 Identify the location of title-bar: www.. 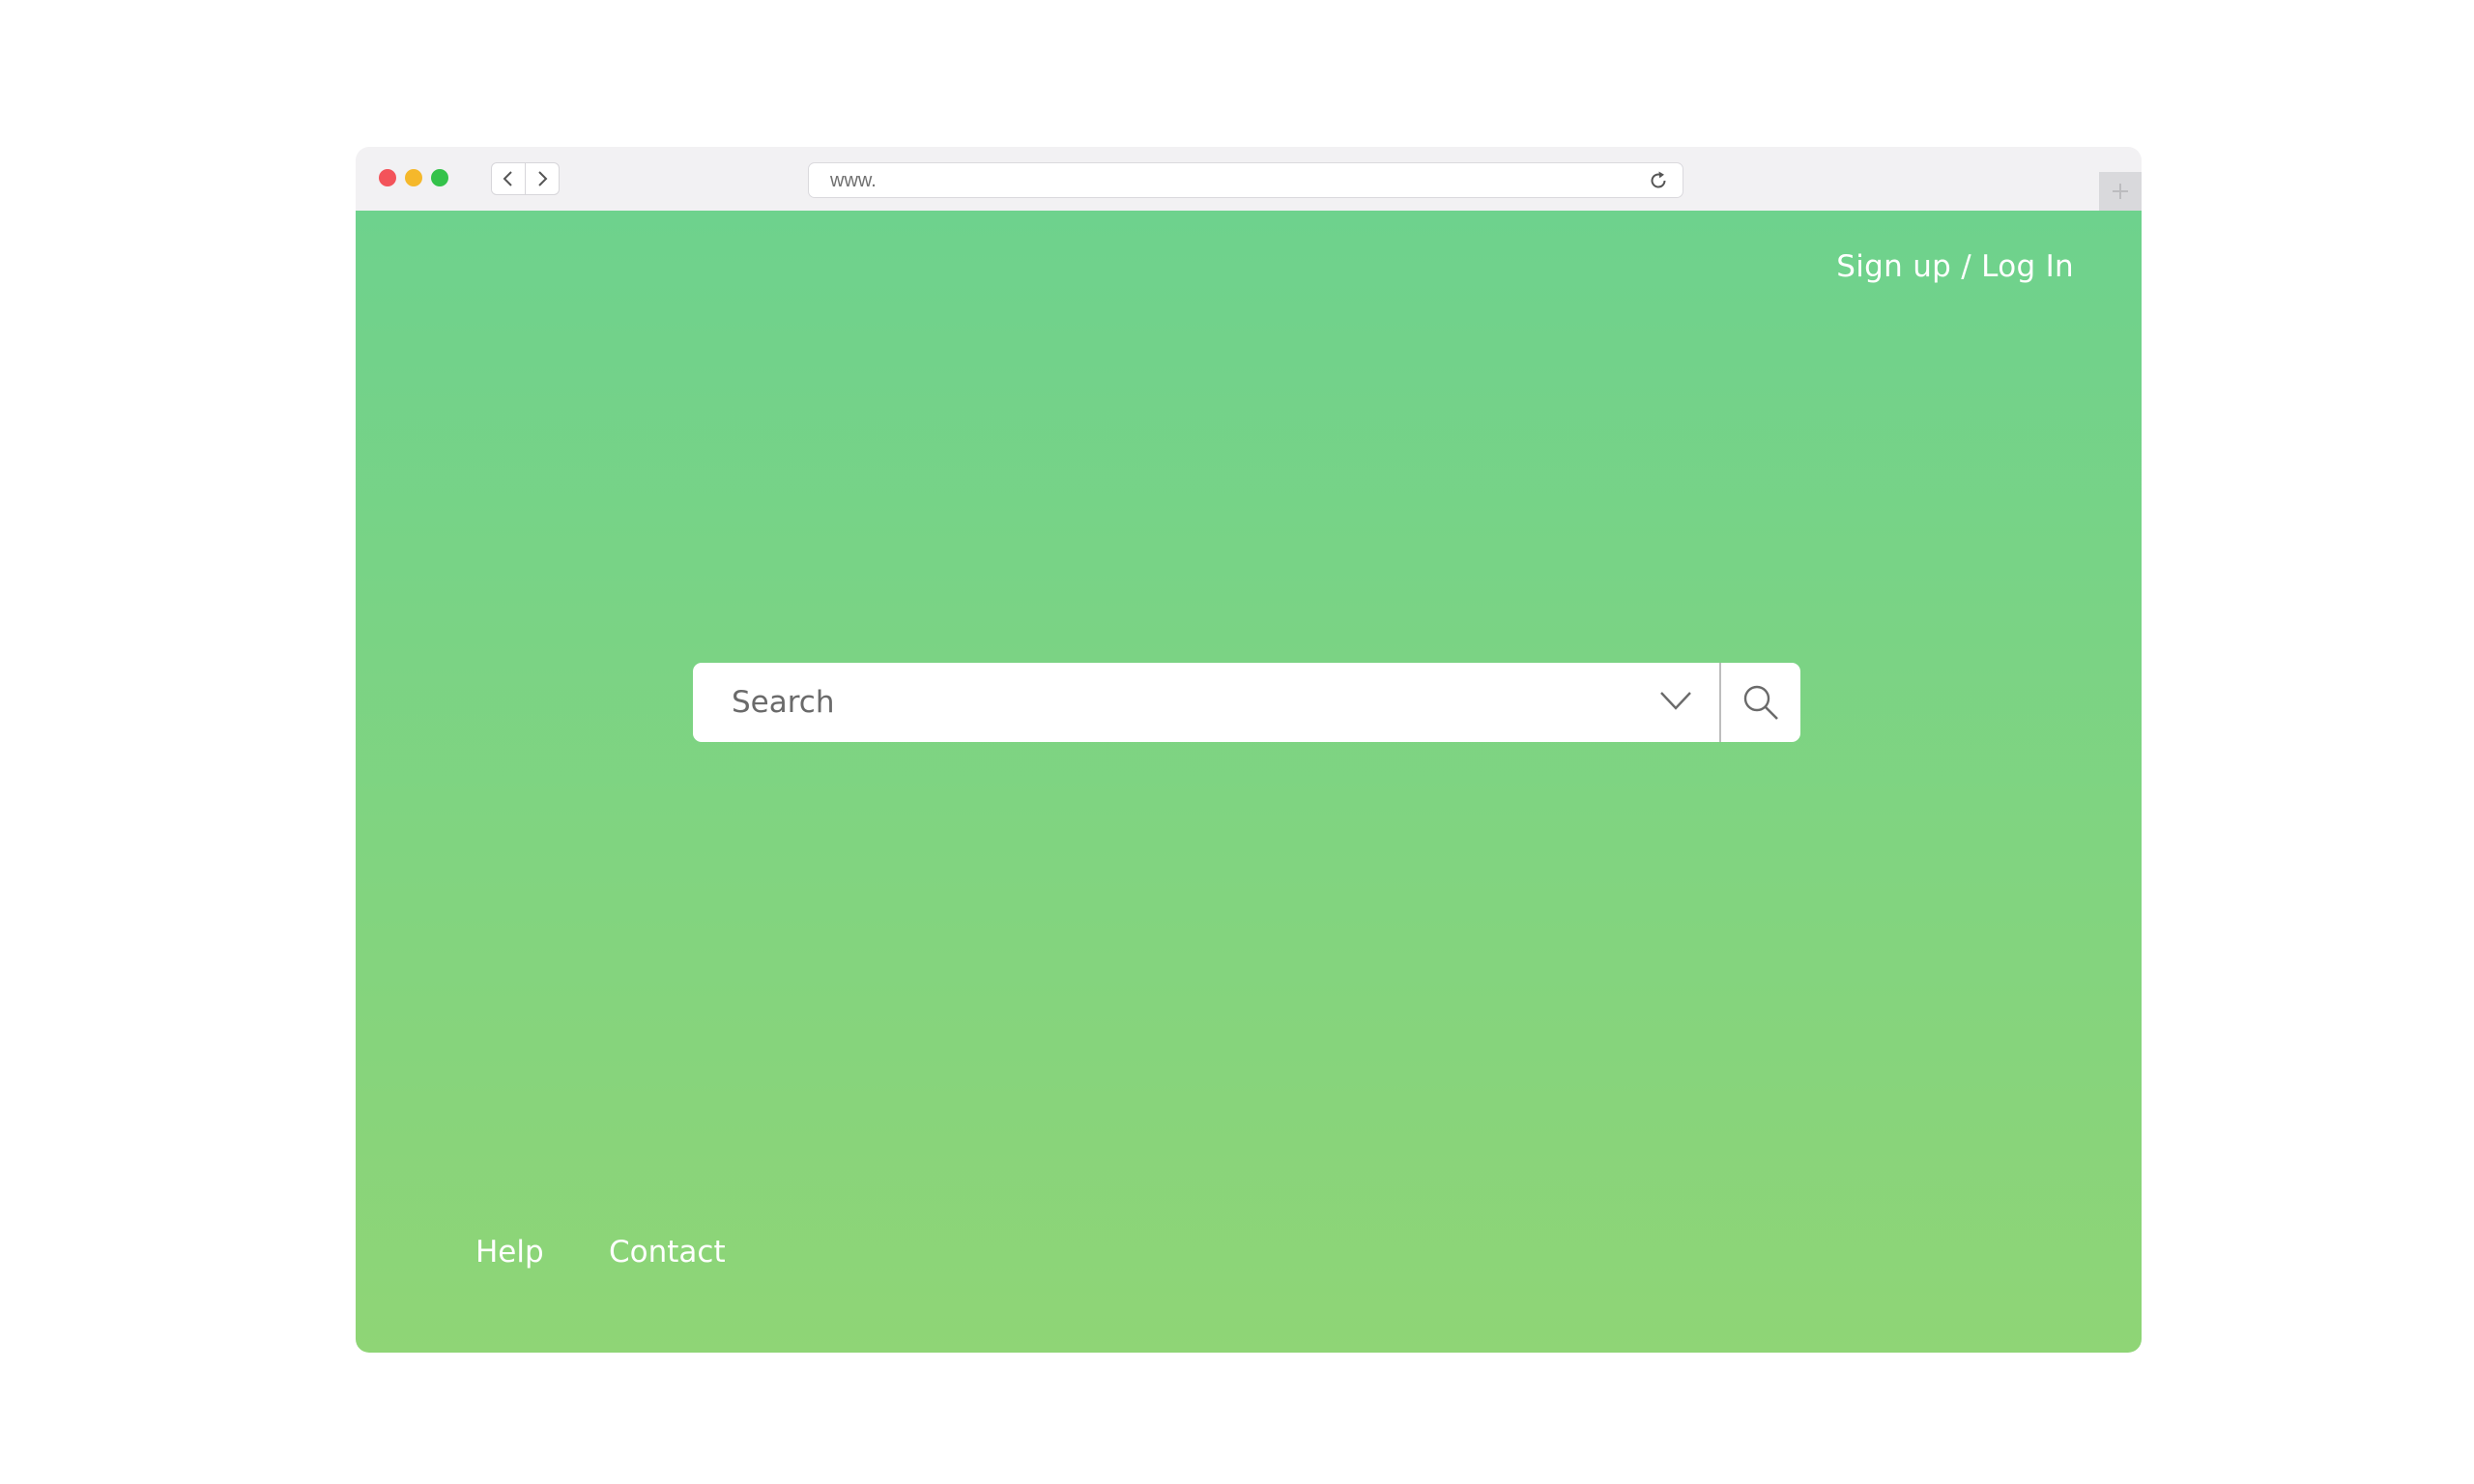
(1249, 179).